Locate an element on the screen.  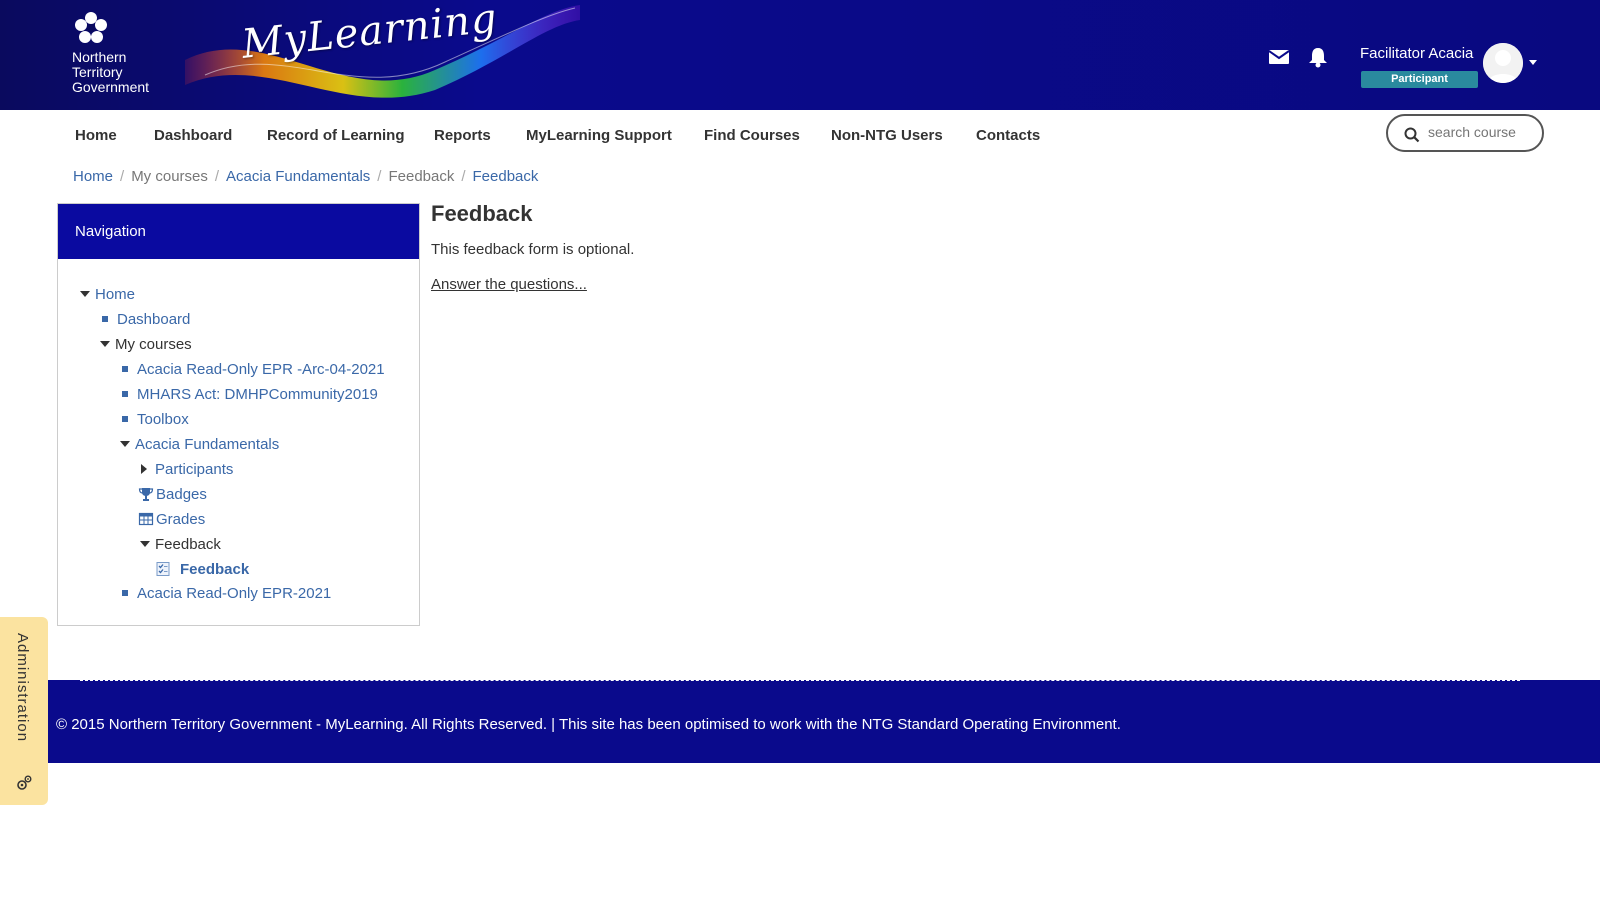
caret-right-icon is located at coordinates (144, 469).